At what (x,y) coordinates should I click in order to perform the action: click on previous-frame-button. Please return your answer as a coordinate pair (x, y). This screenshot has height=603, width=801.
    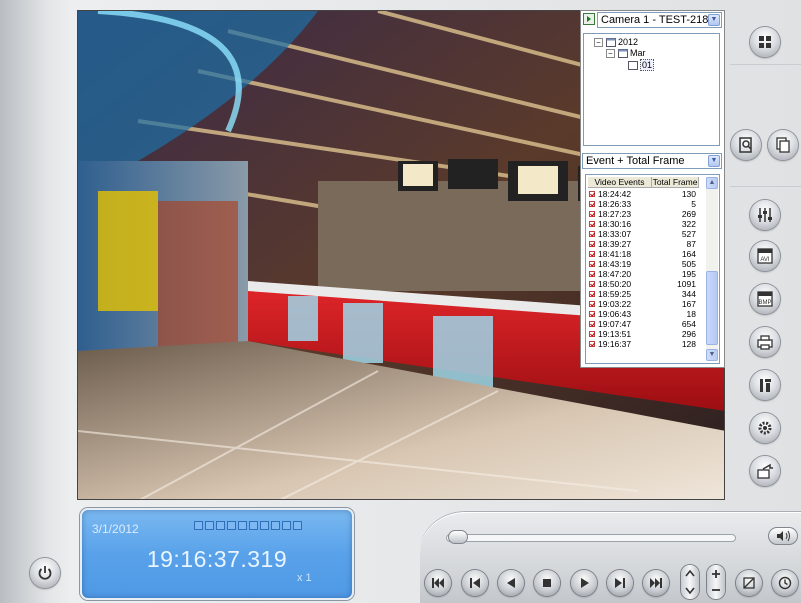
    Looking at the image, I should click on (475, 583).